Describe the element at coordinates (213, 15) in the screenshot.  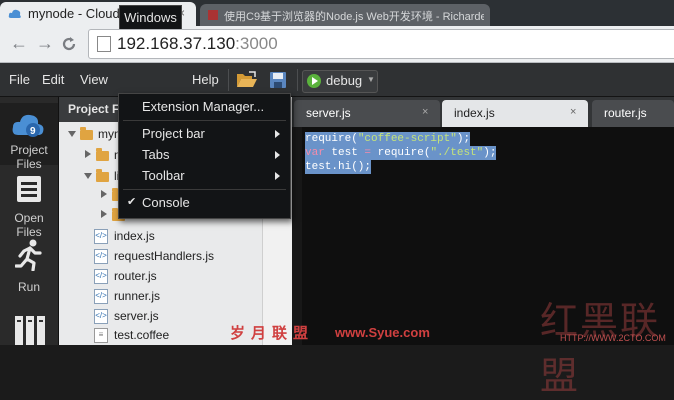
I see `site-favicon-icon` at that location.